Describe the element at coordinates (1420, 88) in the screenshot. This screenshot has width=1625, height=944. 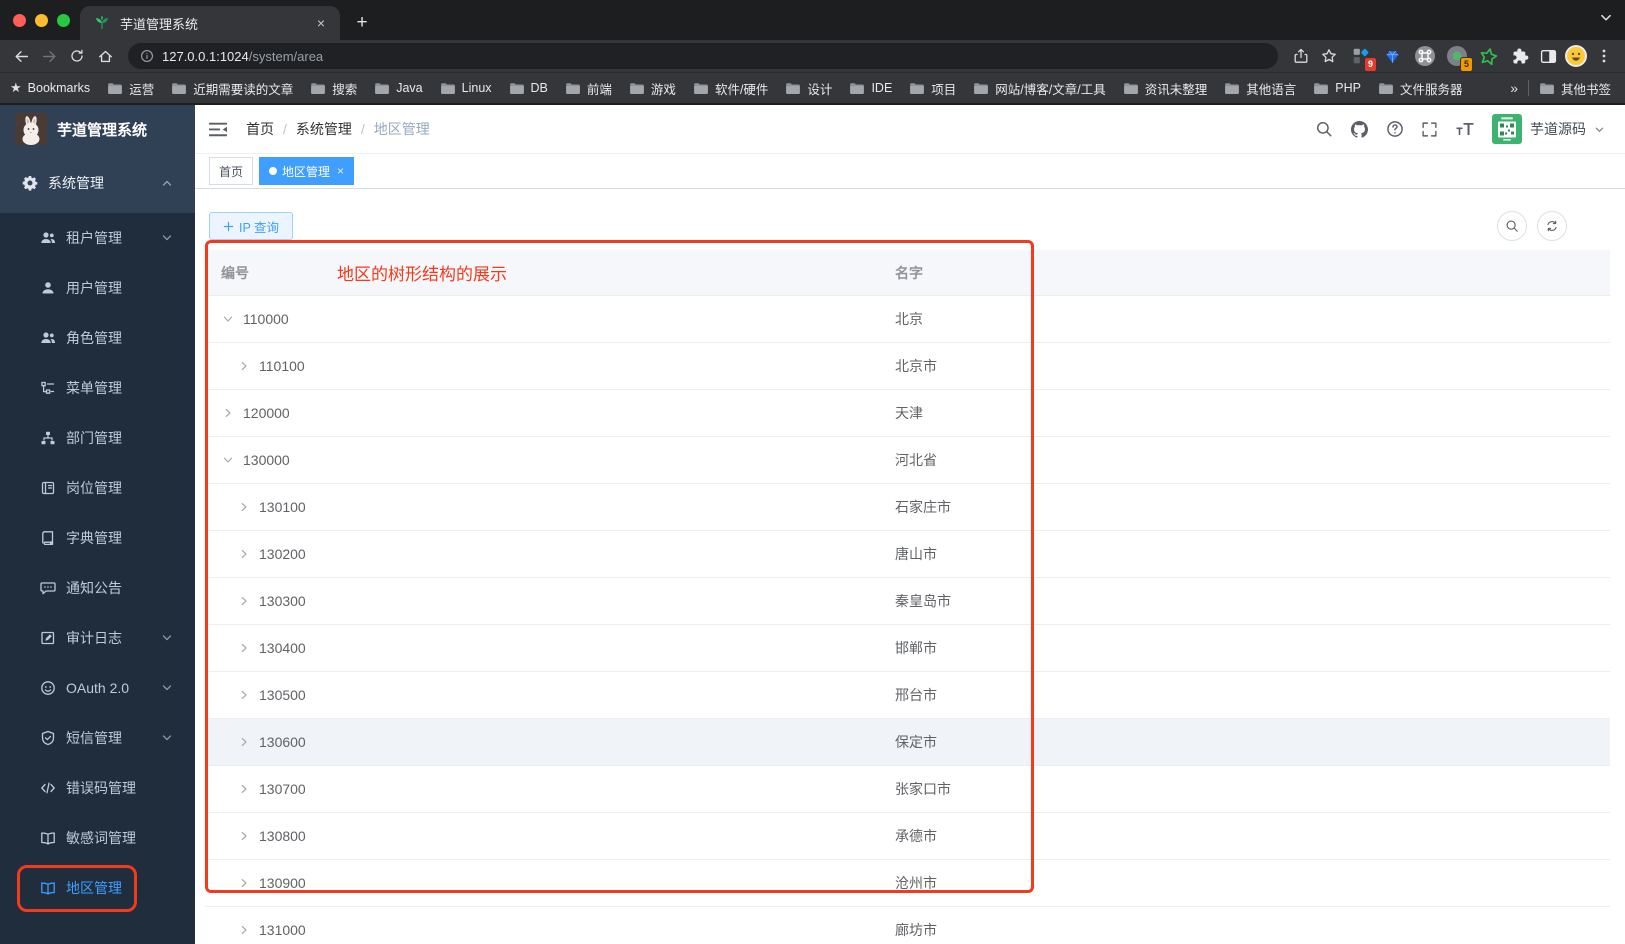
I see `bookmark-item: 文件服务器` at that location.